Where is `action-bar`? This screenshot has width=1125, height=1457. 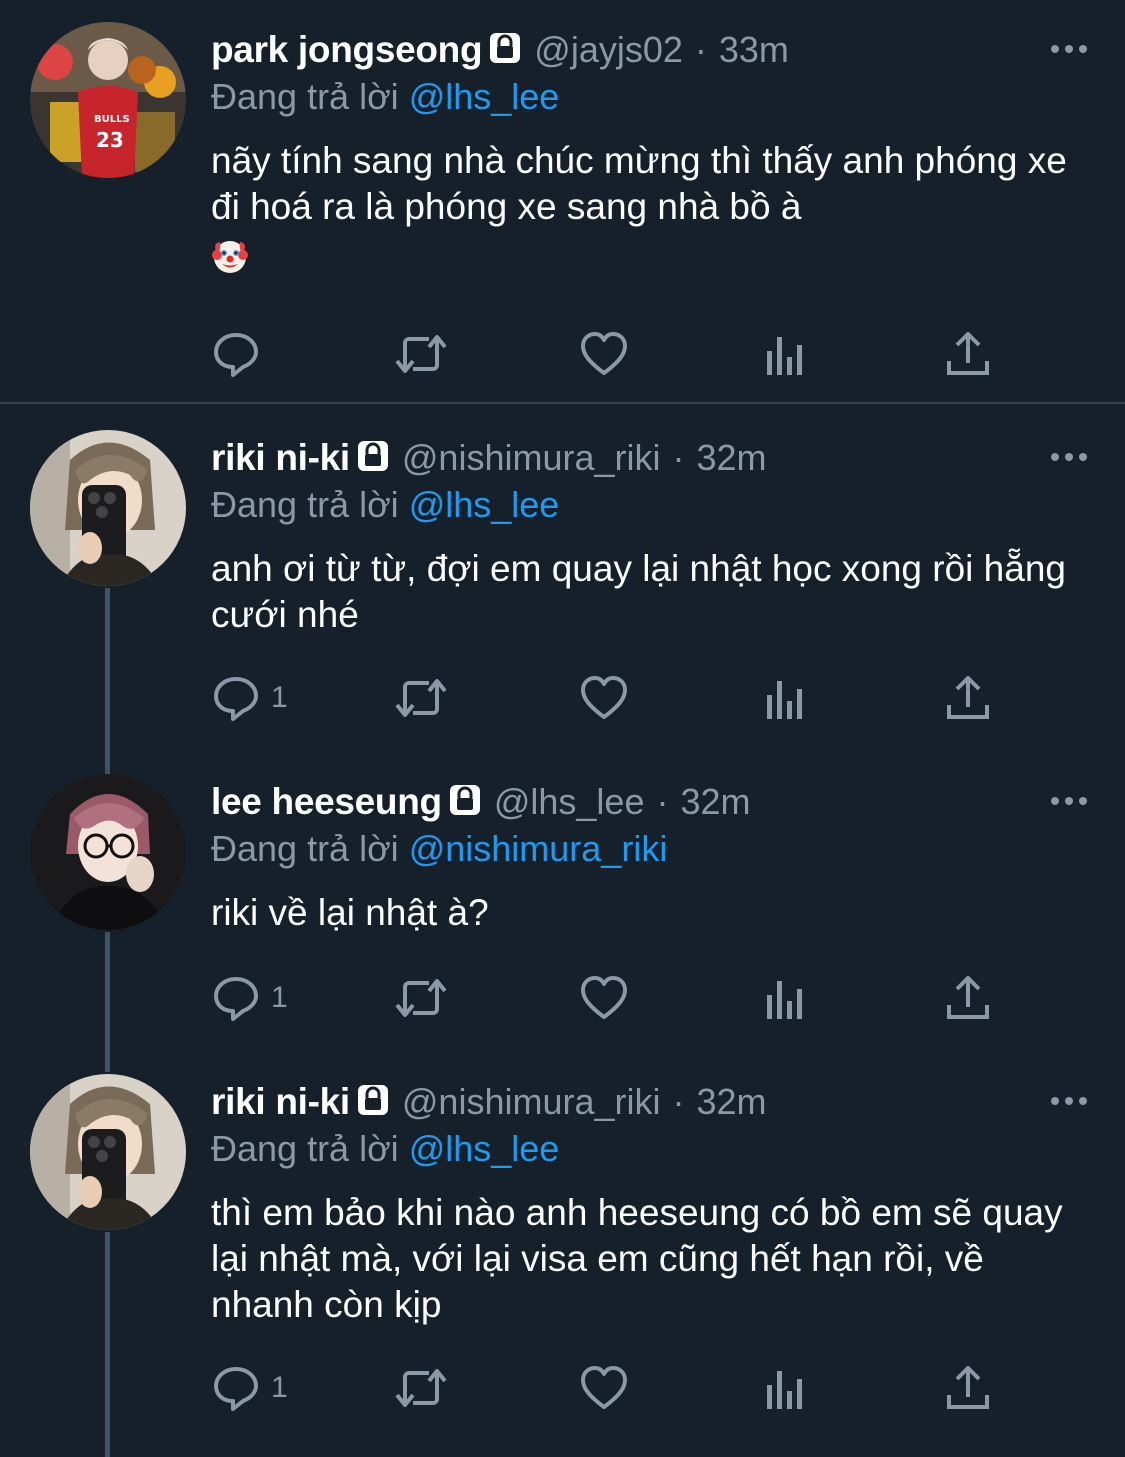
action-bar is located at coordinates (611, 354).